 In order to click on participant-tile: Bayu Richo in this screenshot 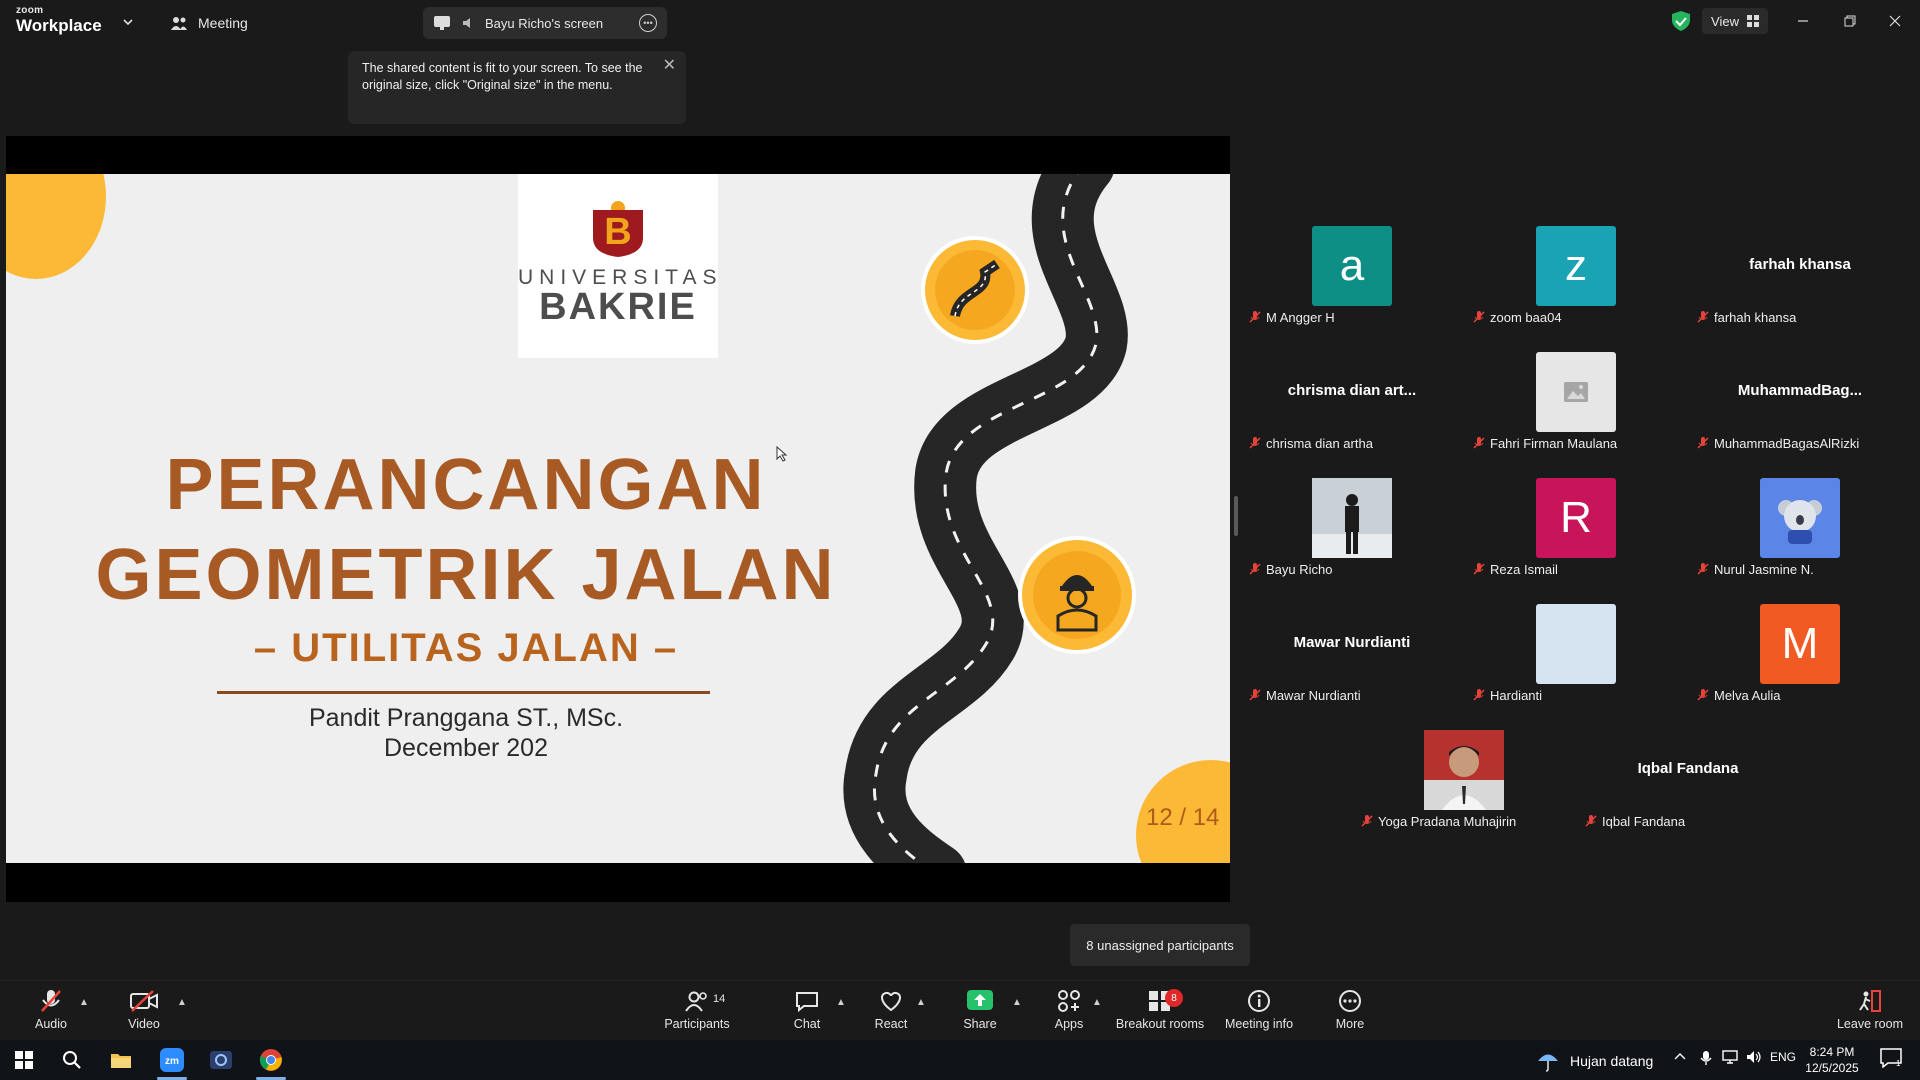, I will do `click(1352, 525)`.